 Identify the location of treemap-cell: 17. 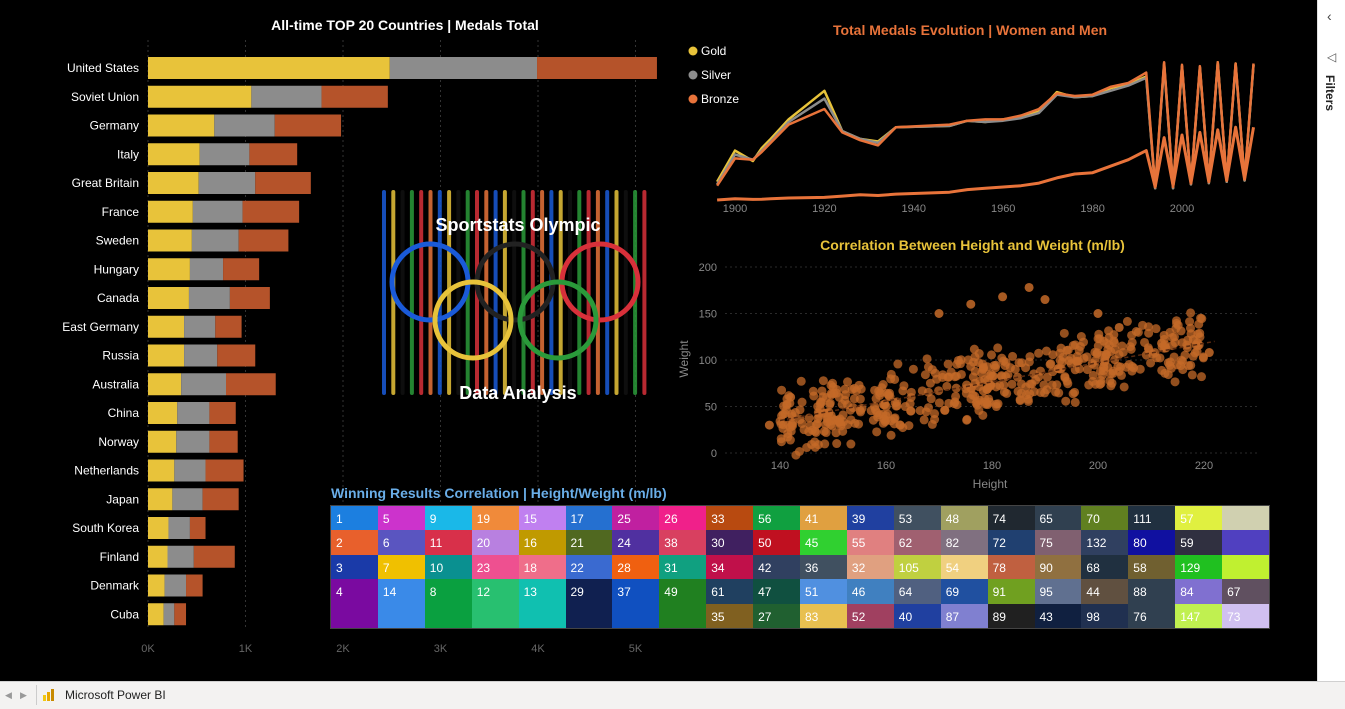
(589, 518).